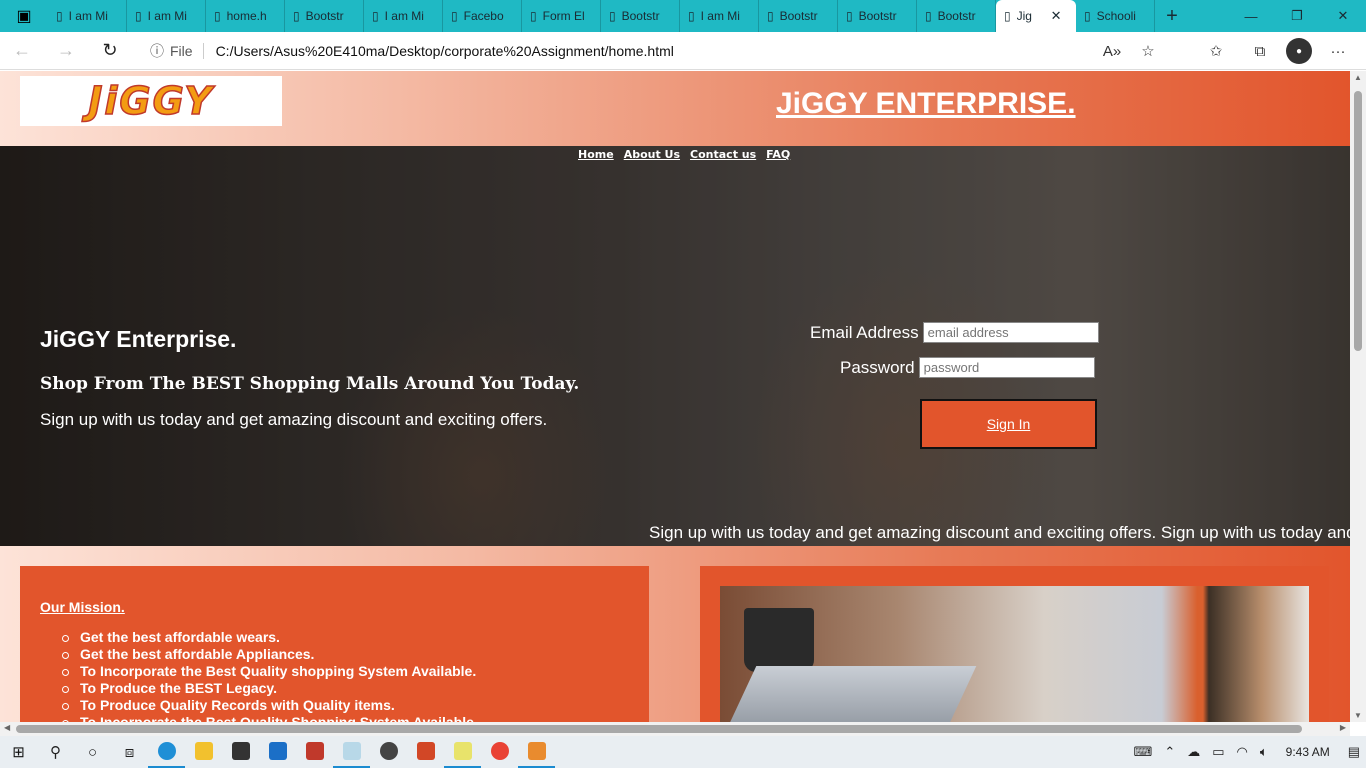 The image size is (1366, 768). What do you see at coordinates (561, 16) in the screenshot?
I see `browser-tab: ▯ Form El` at bounding box center [561, 16].